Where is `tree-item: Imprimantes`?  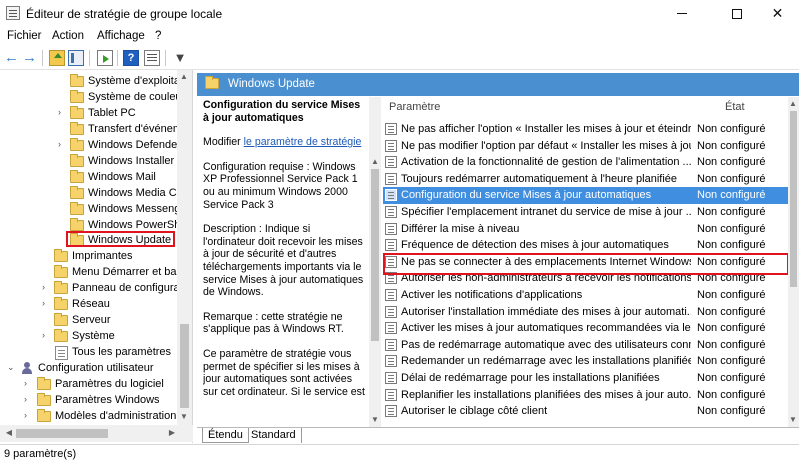
tree-item: Imprimantes is located at coordinates (90, 257).